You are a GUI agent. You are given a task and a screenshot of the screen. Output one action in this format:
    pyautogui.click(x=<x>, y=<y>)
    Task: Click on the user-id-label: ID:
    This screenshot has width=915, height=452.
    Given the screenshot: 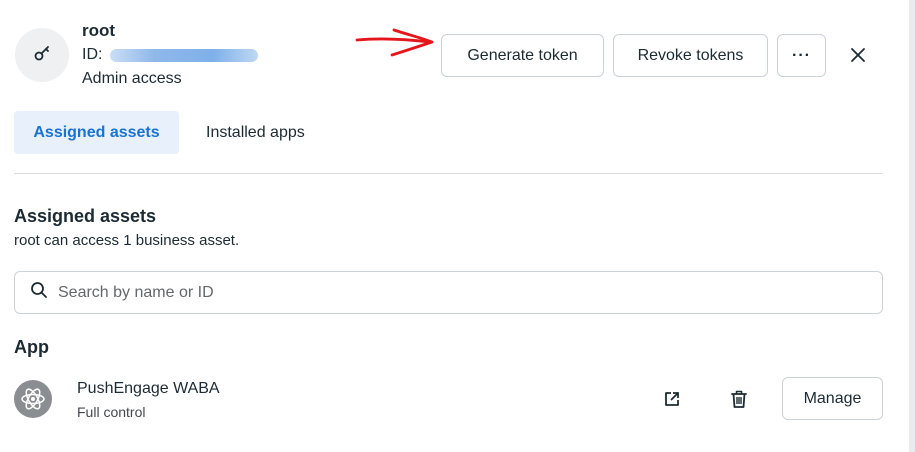 What is the action you would take?
    pyautogui.click(x=92, y=54)
    